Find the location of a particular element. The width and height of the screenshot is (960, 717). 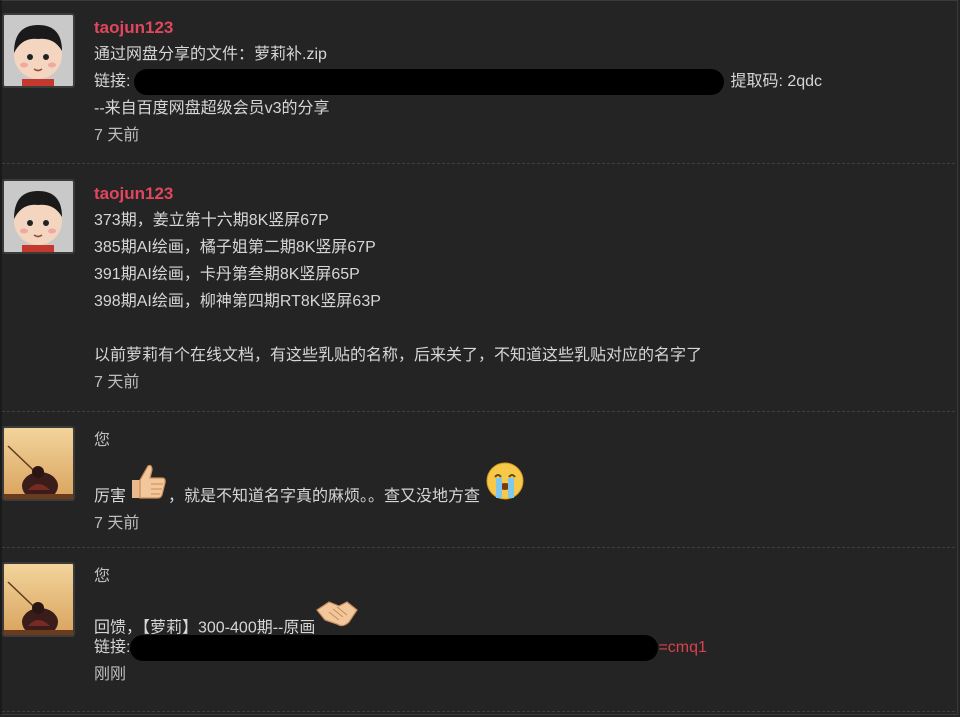

comment-text-line: 385期AI绘画，橘子姐第二期8K竖屏67P is located at coordinates (235, 247).